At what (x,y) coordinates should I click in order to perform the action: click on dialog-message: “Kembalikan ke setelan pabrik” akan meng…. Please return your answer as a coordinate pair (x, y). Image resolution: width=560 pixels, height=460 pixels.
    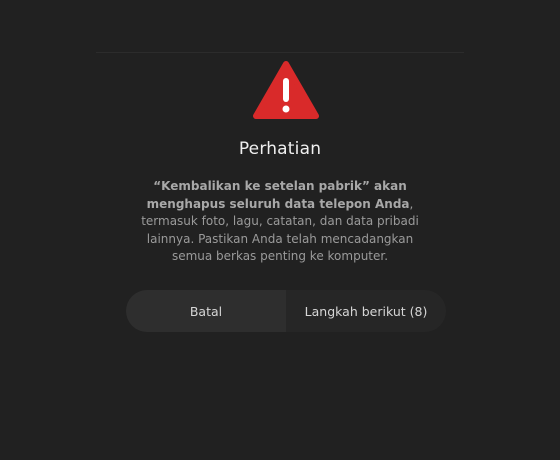
    Looking at the image, I should click on (280, 222).